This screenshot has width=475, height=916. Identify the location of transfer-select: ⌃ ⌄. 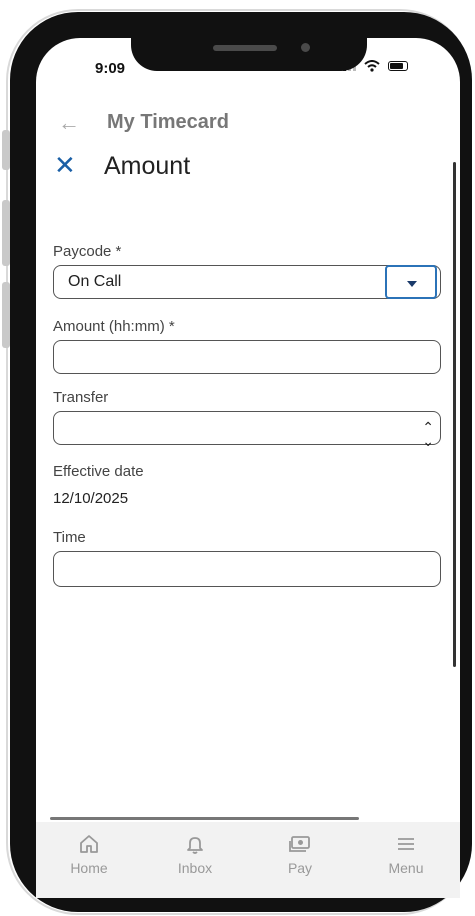
(247, 430).